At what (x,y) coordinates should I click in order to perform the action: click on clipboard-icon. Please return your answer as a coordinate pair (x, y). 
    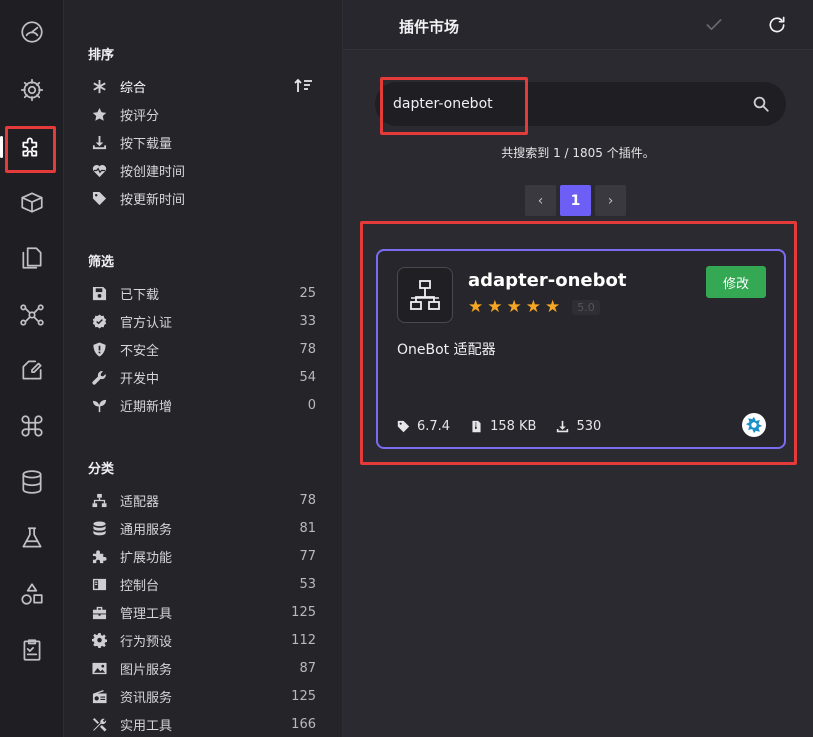
    Looking at the image, I should click on (31, 650).